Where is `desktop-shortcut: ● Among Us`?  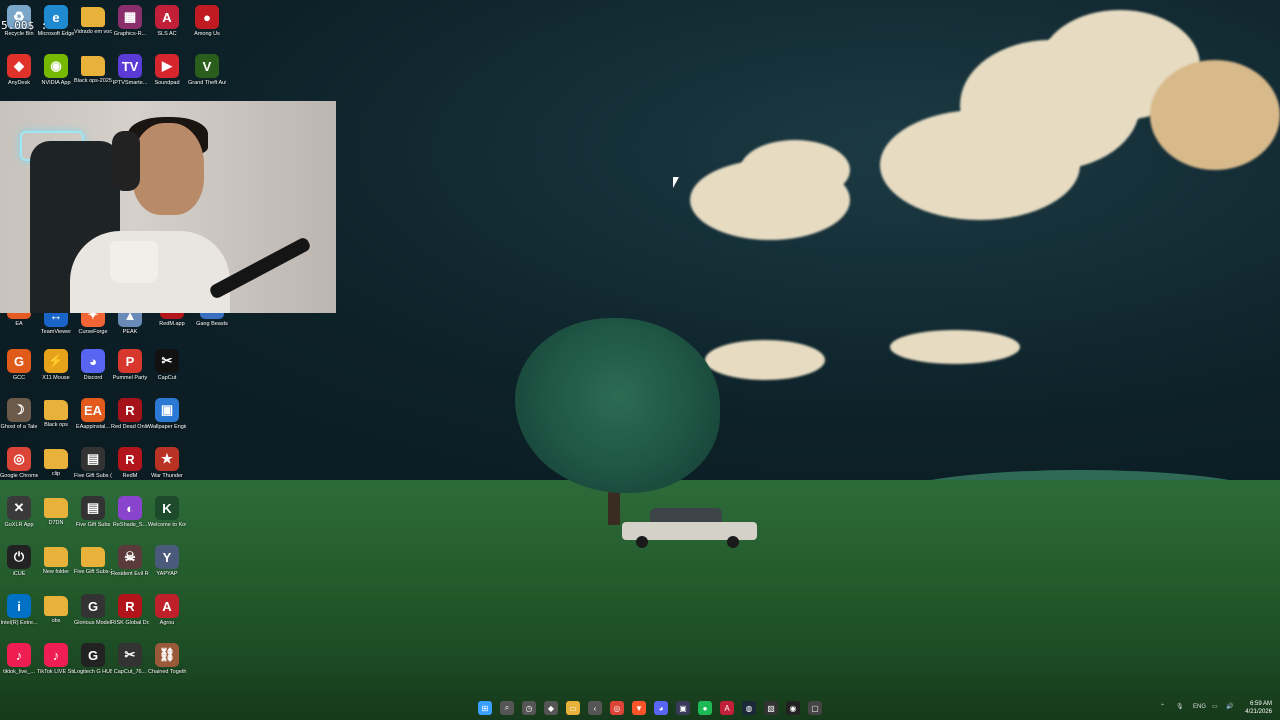 desktop-shortcut: ● Among Us is located at coordinates (207, 25).